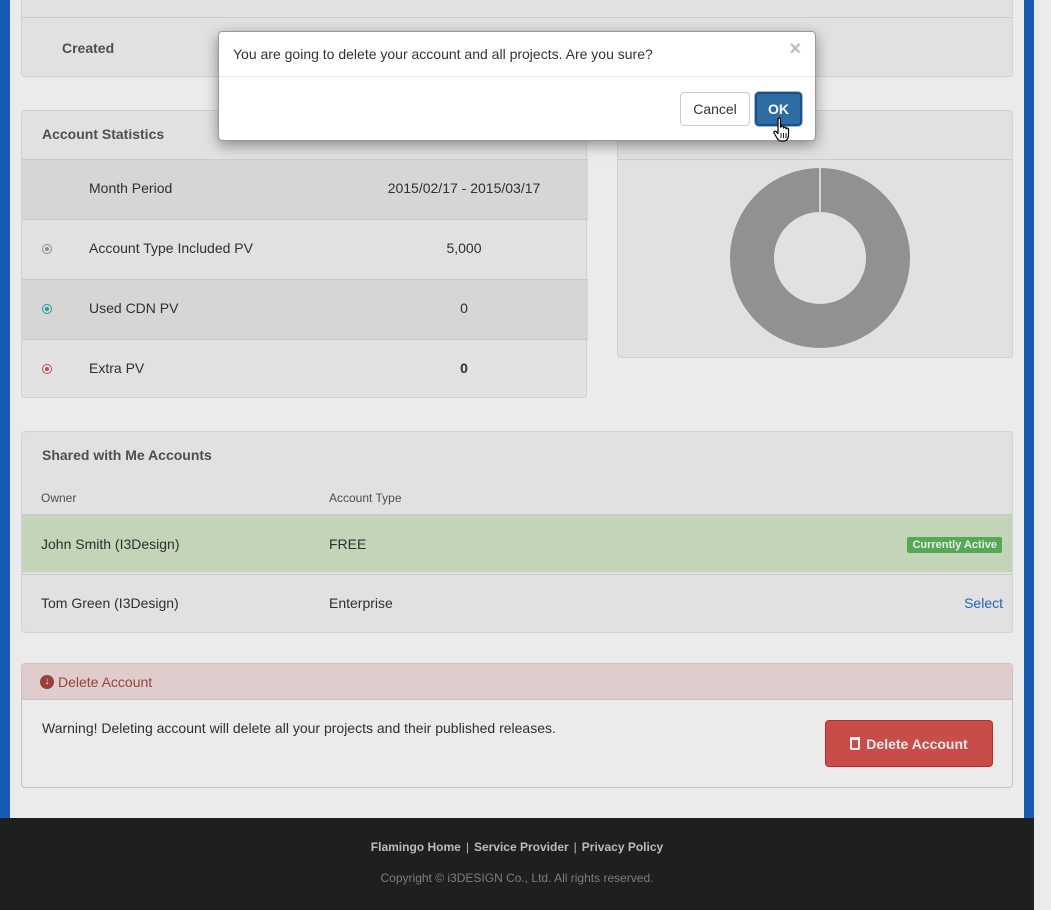 The height and width of the screenshot is (910, 1051). What do you see at coordinates (795, 49) in the screenshot?
I see `close-icon: ×` at bounding box center [795, 49].